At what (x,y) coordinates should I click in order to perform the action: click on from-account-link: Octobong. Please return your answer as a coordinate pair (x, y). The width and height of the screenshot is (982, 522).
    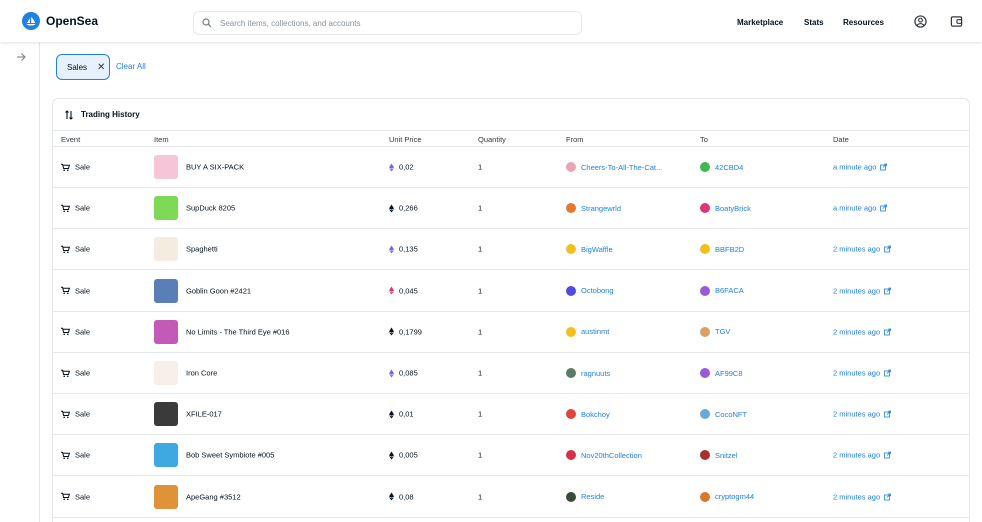
    Looking at the image, I should click on (590, 290).